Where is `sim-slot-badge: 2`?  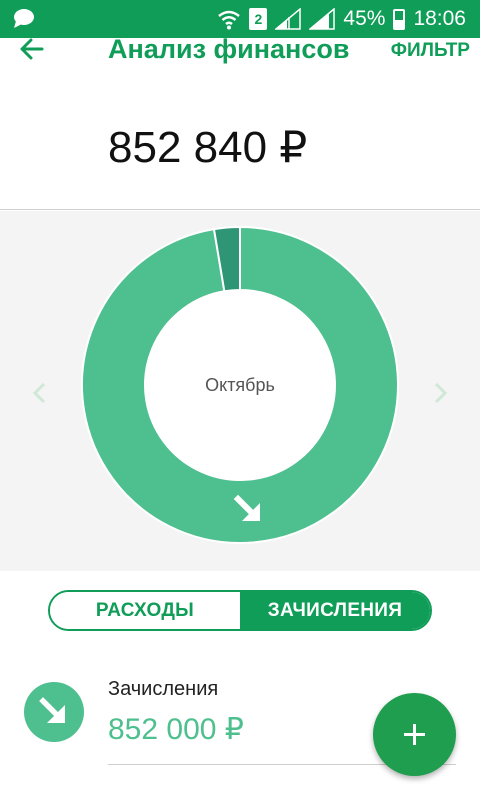
sim-slot-badge: 2 is located at coordinates (258, 19).